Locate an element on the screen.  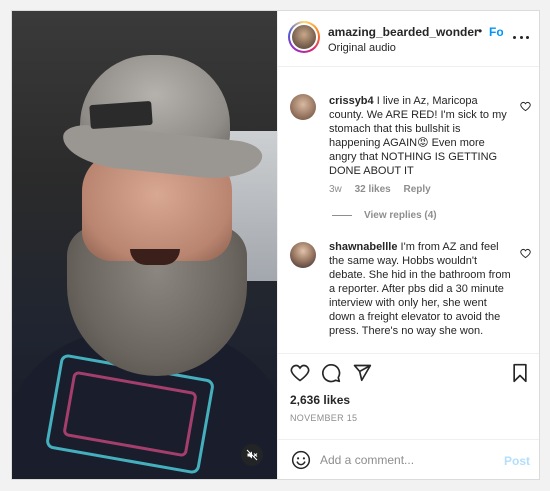
post-comment-button: Post is located at coordinates (517, 461).